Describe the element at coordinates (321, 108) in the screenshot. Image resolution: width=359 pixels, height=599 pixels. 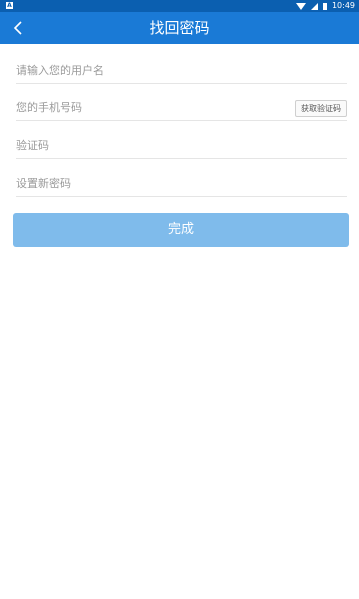
I see `get-code-button: 获取验证码` at that location.